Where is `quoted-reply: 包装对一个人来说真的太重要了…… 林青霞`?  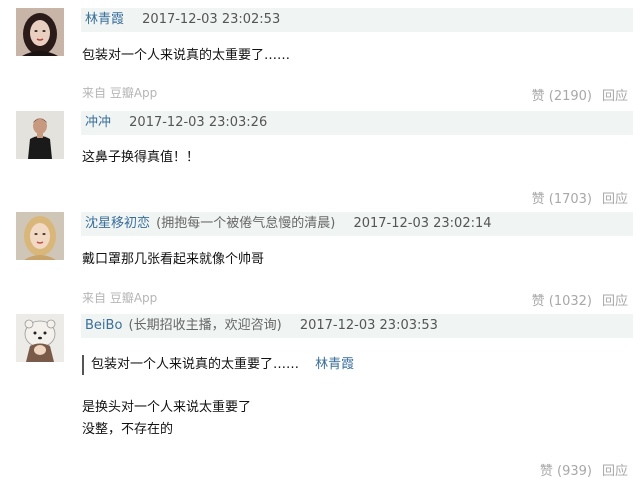
quoted-reply: 包装对一个人来说真的太重要了…… 林青霞 is located at coordinates (218, 365).